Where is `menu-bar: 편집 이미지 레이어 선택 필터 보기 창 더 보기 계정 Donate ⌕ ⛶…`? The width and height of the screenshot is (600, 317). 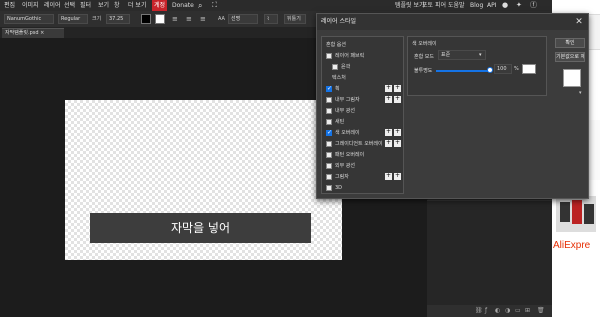
menu-bar: 편집 이미지 레이어 선택 필터 보기 창 더 보기 계정 Donate ⌕ ⛶… is located at coordinates (276, 5).